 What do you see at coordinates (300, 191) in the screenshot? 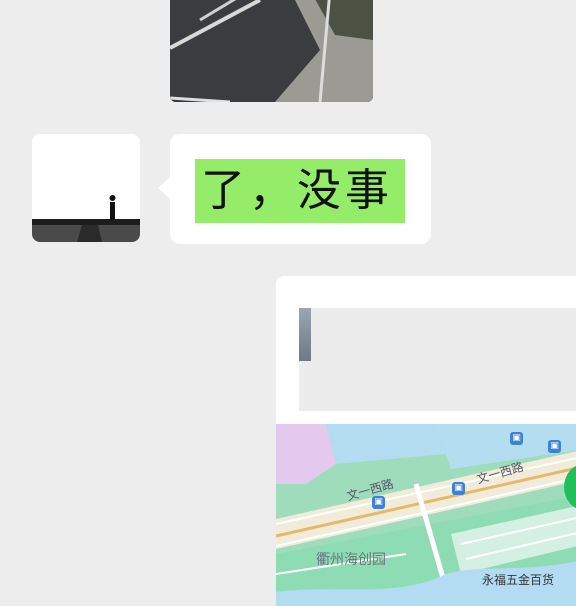
I see `message-text: 了，没事` at bounding box center [300, 191].